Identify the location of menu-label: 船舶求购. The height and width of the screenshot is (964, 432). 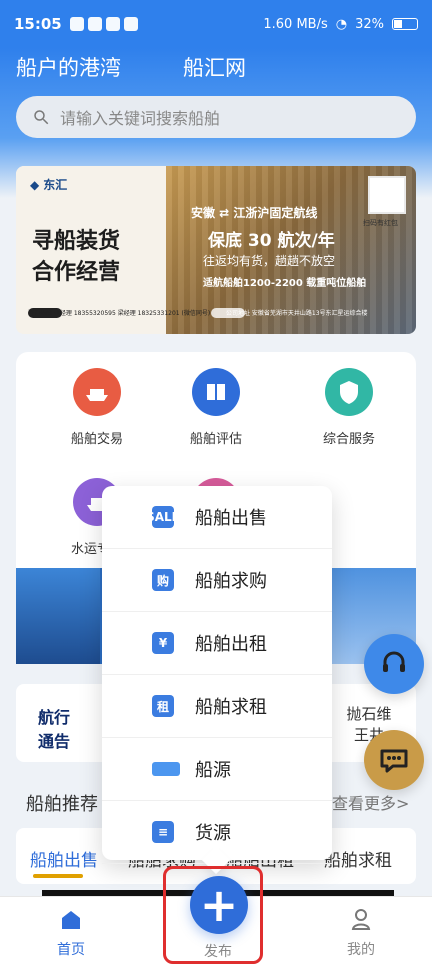
(231, 581).